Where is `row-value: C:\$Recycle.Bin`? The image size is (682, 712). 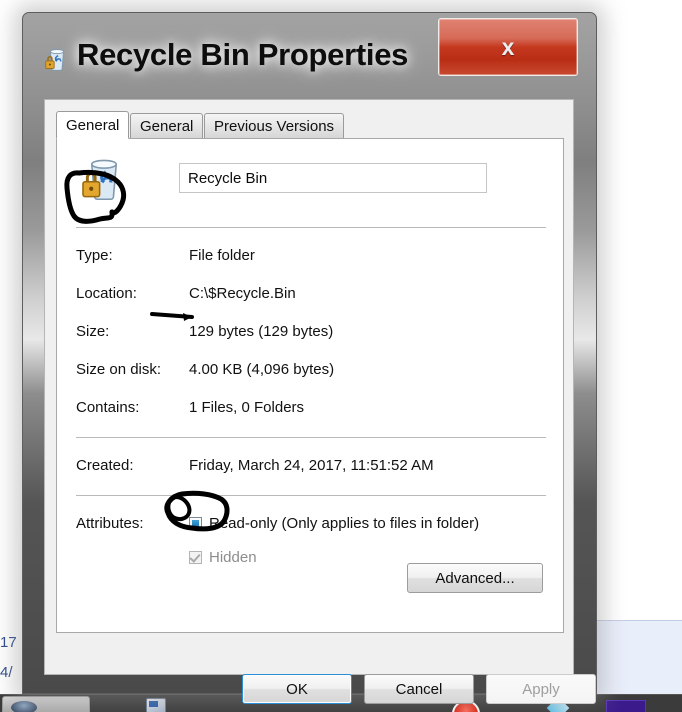 row-value: C:\$Recycle.Bin is located at coordinates (242, 293).